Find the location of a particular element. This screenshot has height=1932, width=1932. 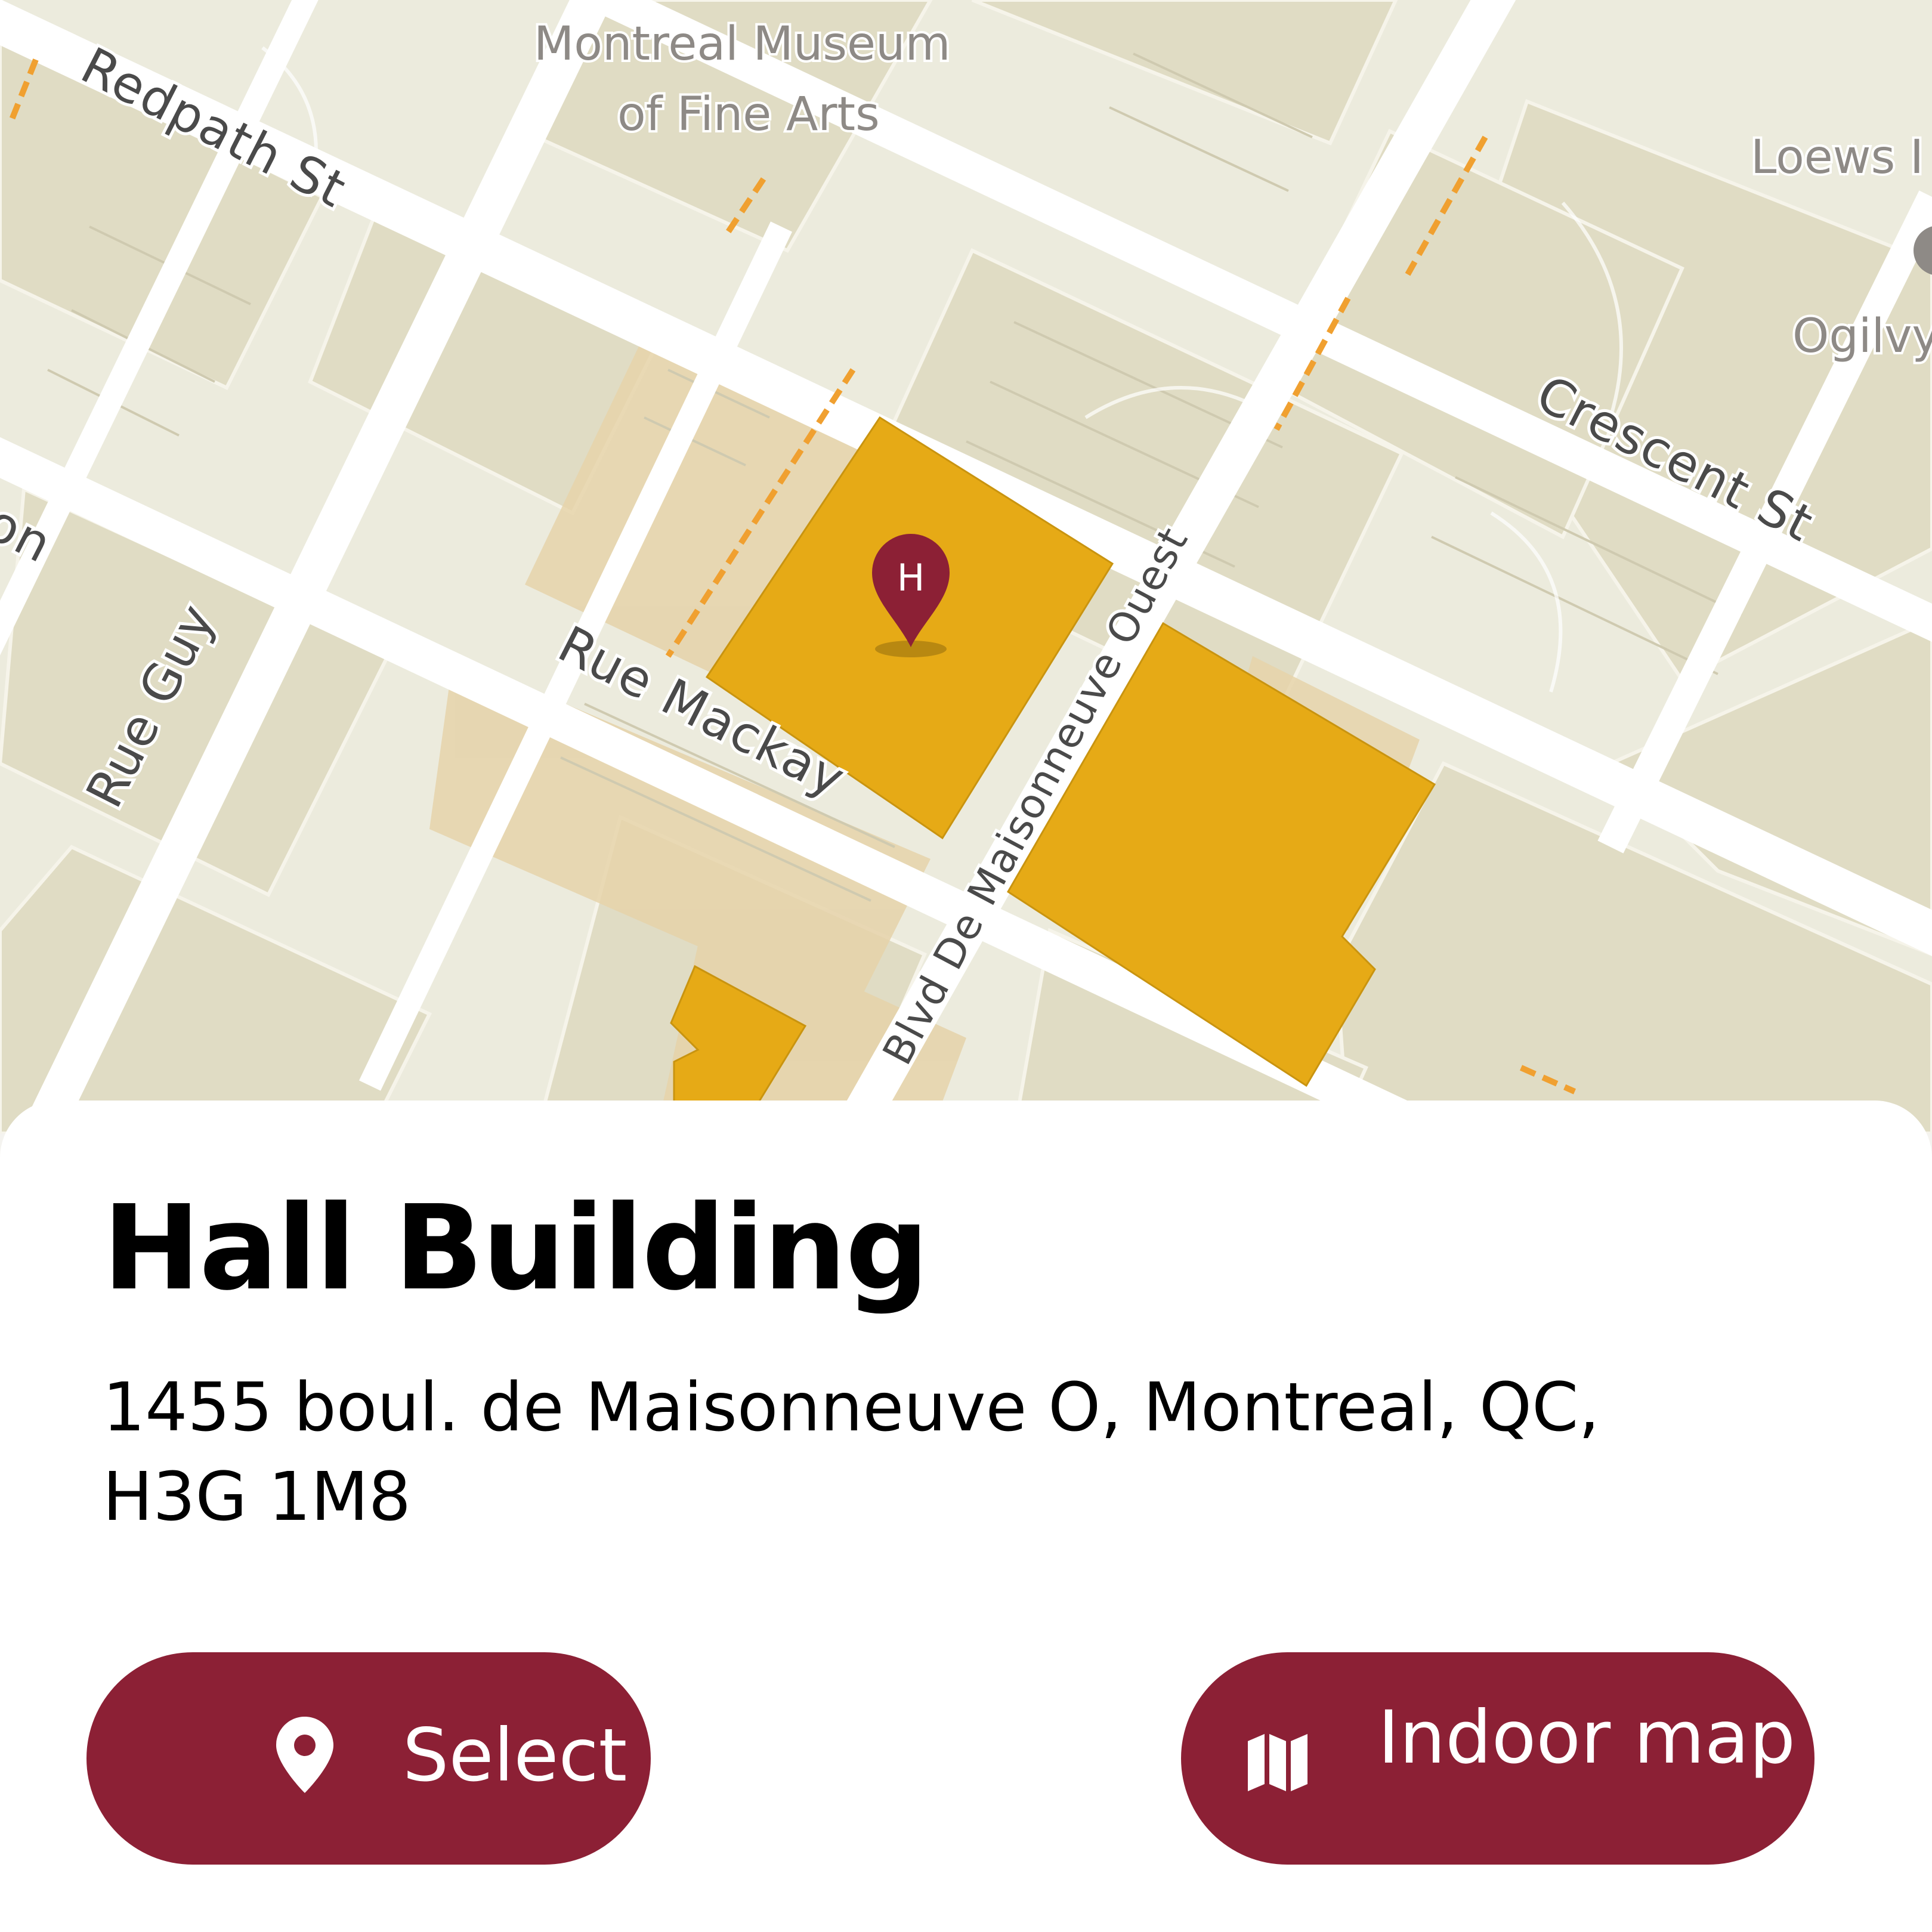

poi-label-ogilvy: Ogilvy is located at coordinates (1862, 336).